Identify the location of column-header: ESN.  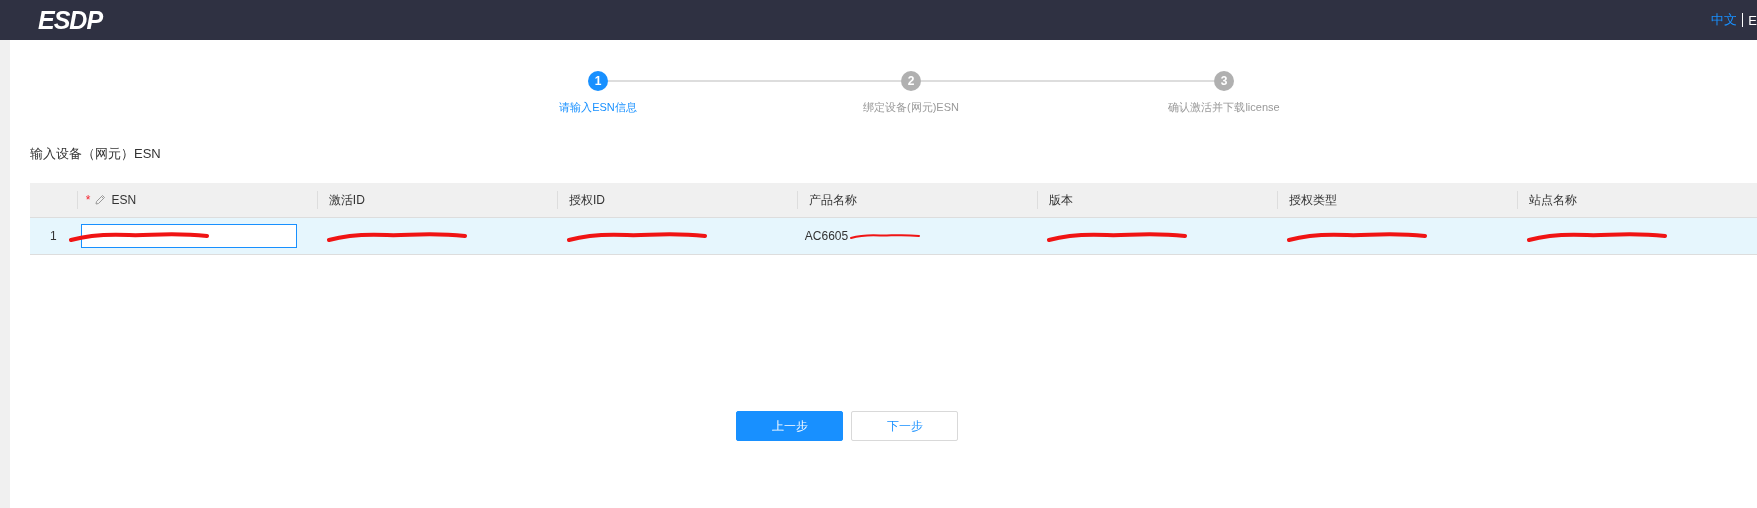
(124, 200).